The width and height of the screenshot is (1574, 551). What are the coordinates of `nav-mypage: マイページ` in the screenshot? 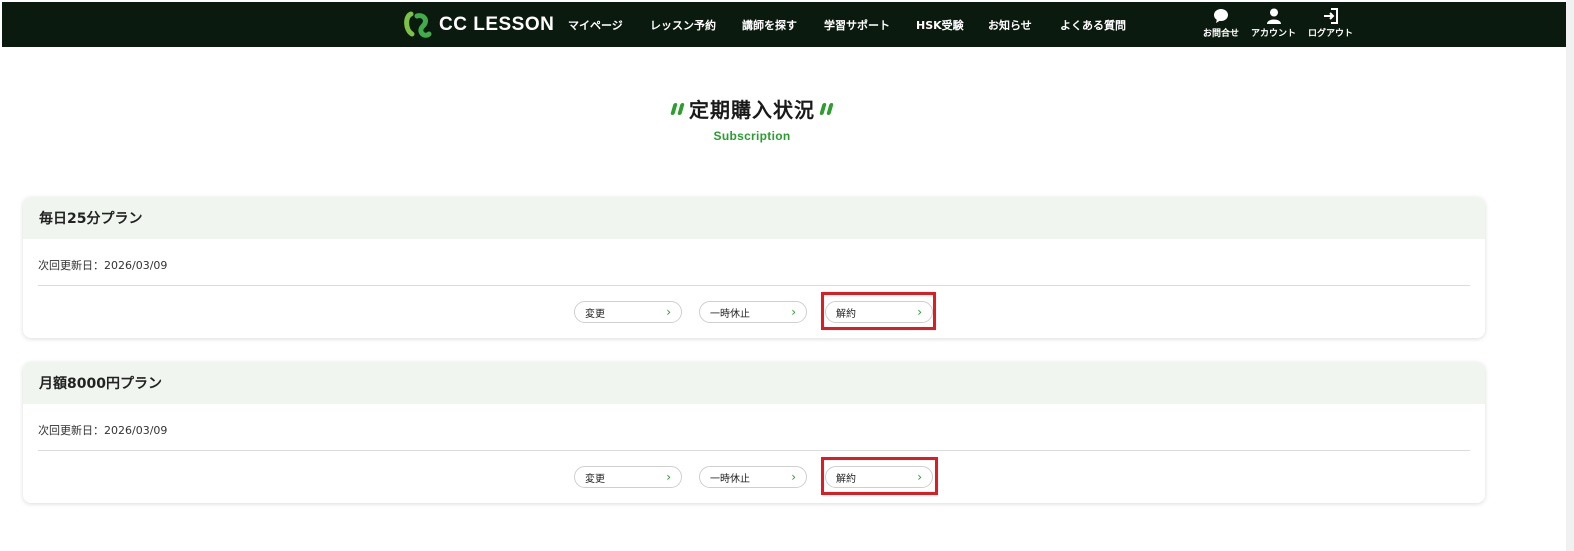 It's located at (595, 25).